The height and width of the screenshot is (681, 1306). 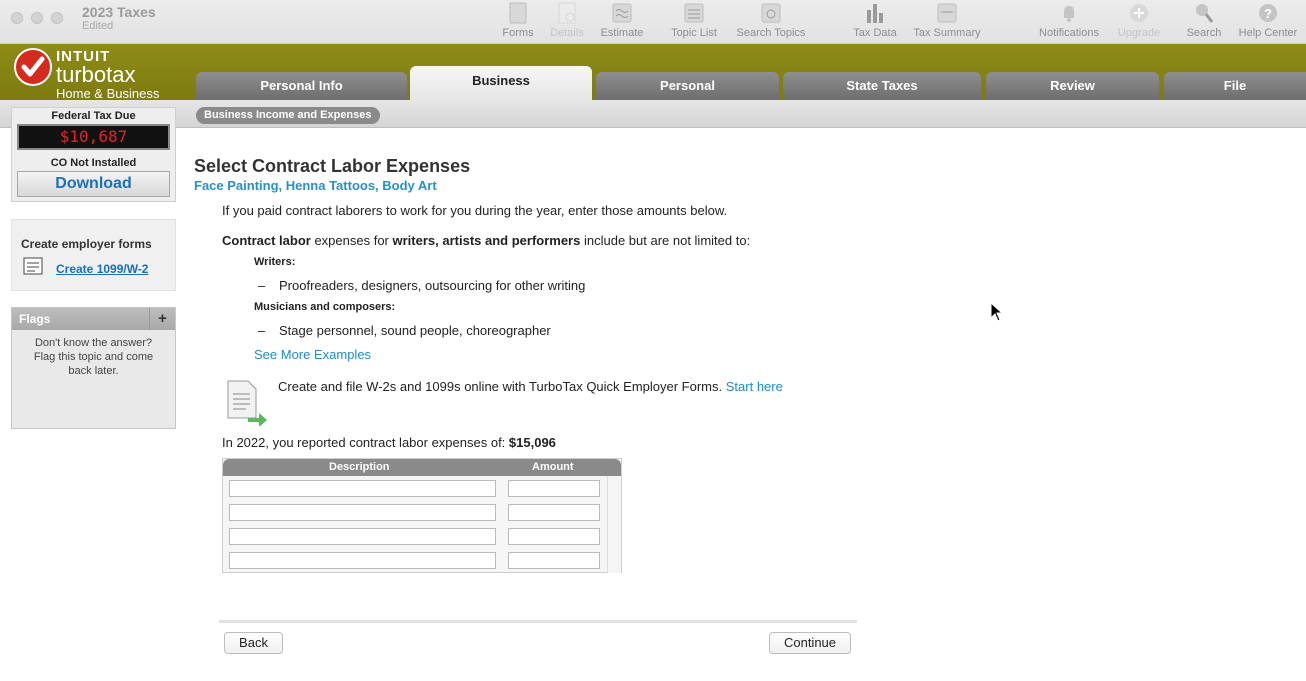 I want to click on prior-year-amount: $15,096, so click(x=532, y=442).